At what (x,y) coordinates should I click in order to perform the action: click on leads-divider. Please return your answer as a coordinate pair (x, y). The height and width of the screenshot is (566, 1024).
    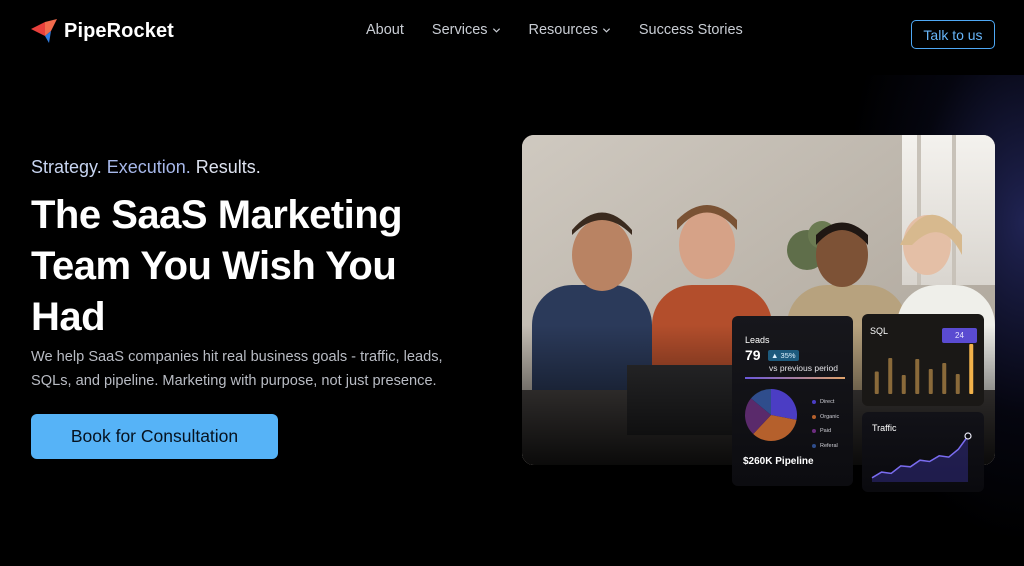
    Looking at the image, I should click on (795, 378).